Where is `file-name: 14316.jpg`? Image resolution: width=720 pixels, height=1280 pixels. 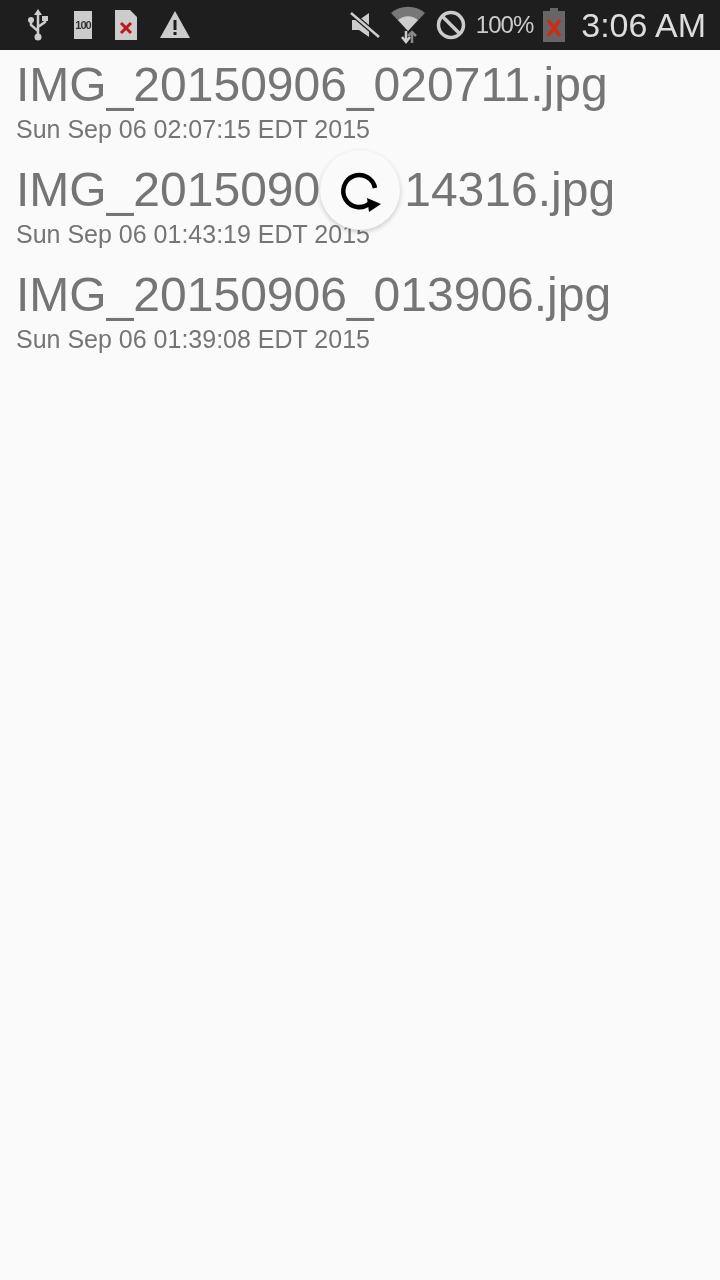 file-name: 14316.jpg is located at coordinates (510, 190).